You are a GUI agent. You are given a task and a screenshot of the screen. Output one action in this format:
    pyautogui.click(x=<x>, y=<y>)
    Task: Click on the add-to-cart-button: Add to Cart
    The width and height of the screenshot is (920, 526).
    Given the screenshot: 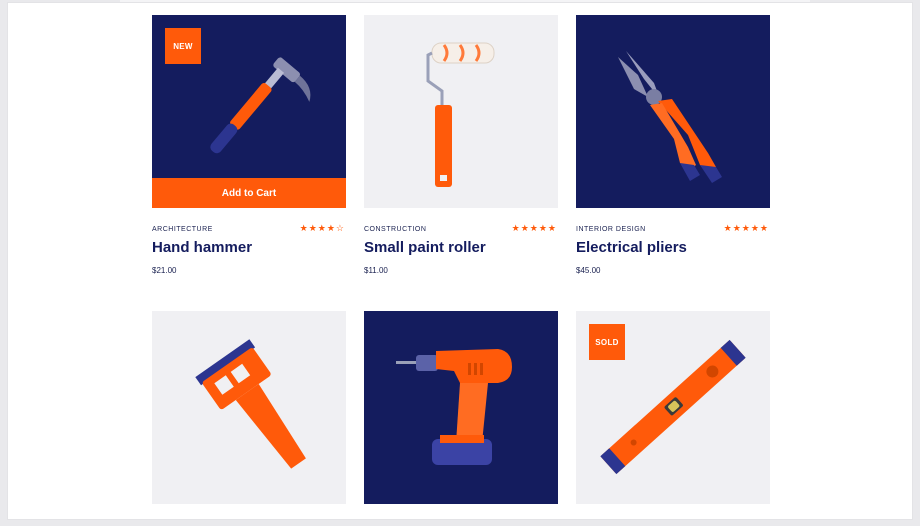 What is the action you would take?
    pyautogui.click(x=249, y=193)
    